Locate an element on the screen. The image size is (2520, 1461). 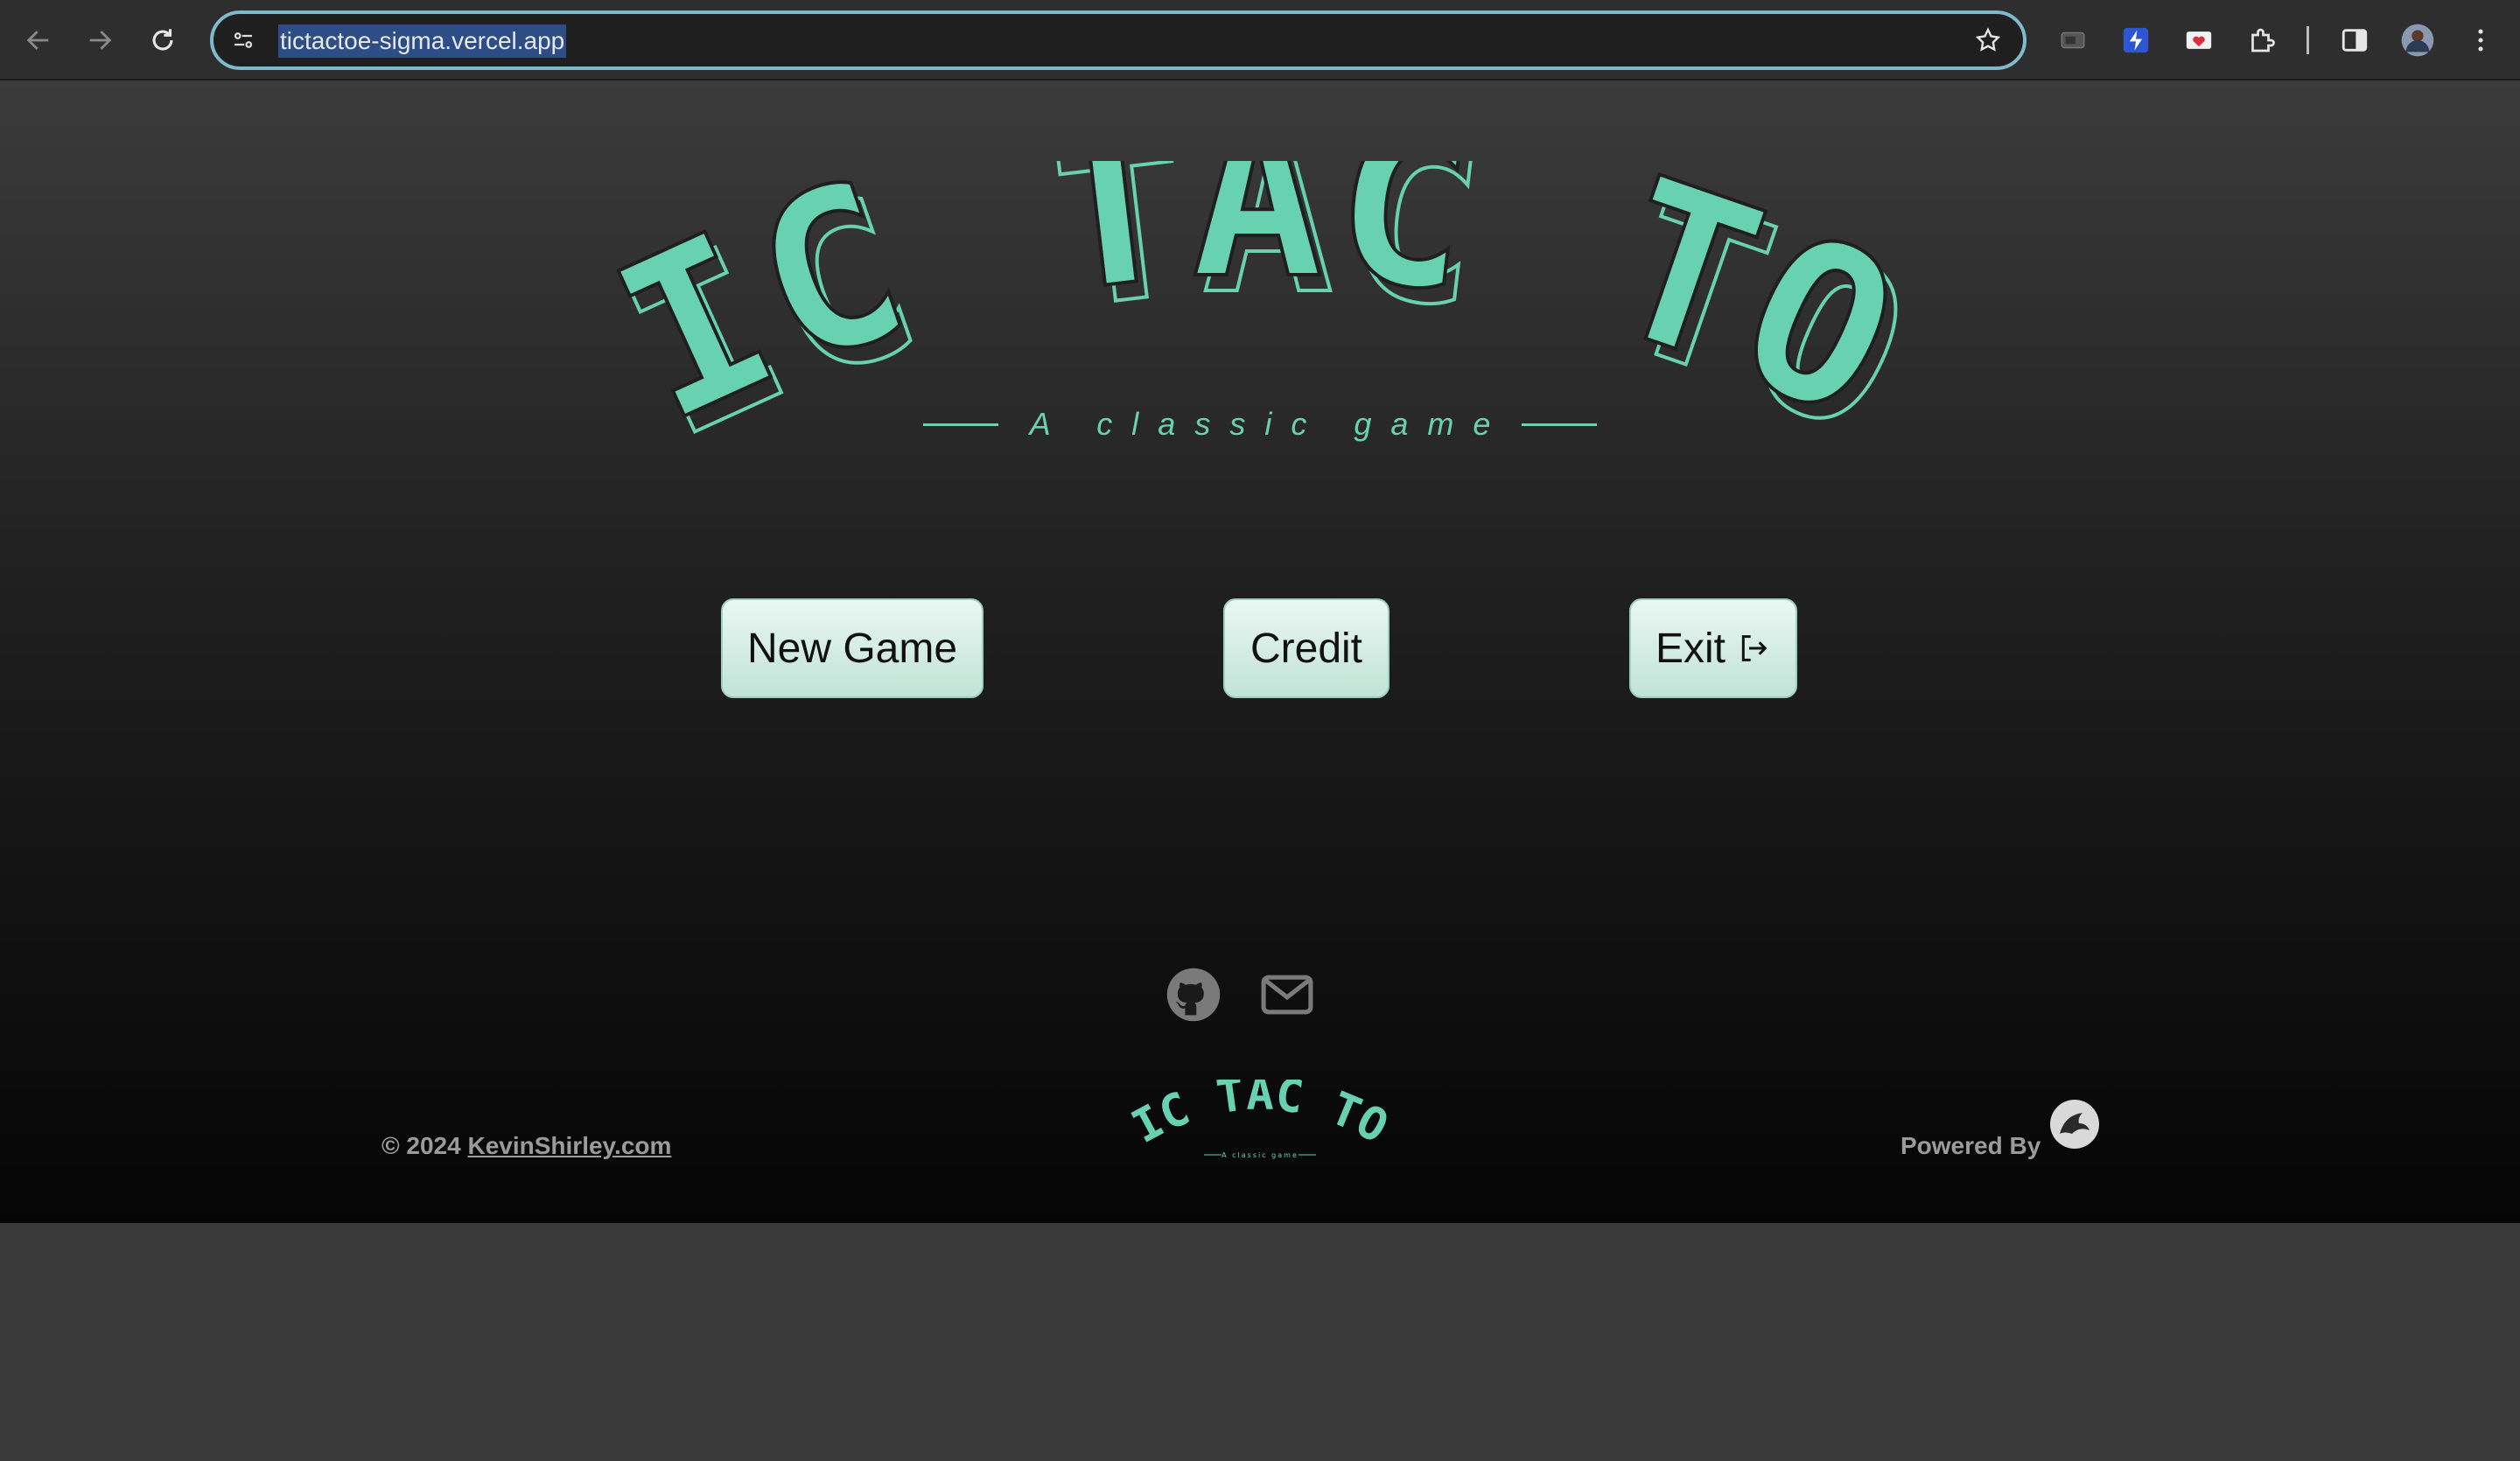
lightning-extension-icon is located at coordinates (2136, 41).